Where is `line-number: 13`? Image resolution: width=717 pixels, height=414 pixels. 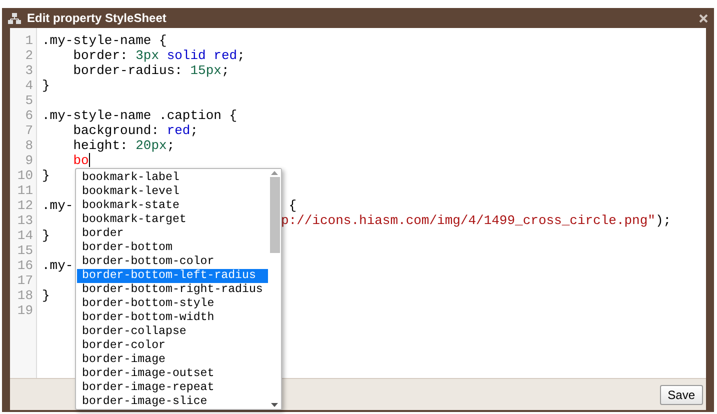
line-number: 13 is located at coordinates (25, 220).